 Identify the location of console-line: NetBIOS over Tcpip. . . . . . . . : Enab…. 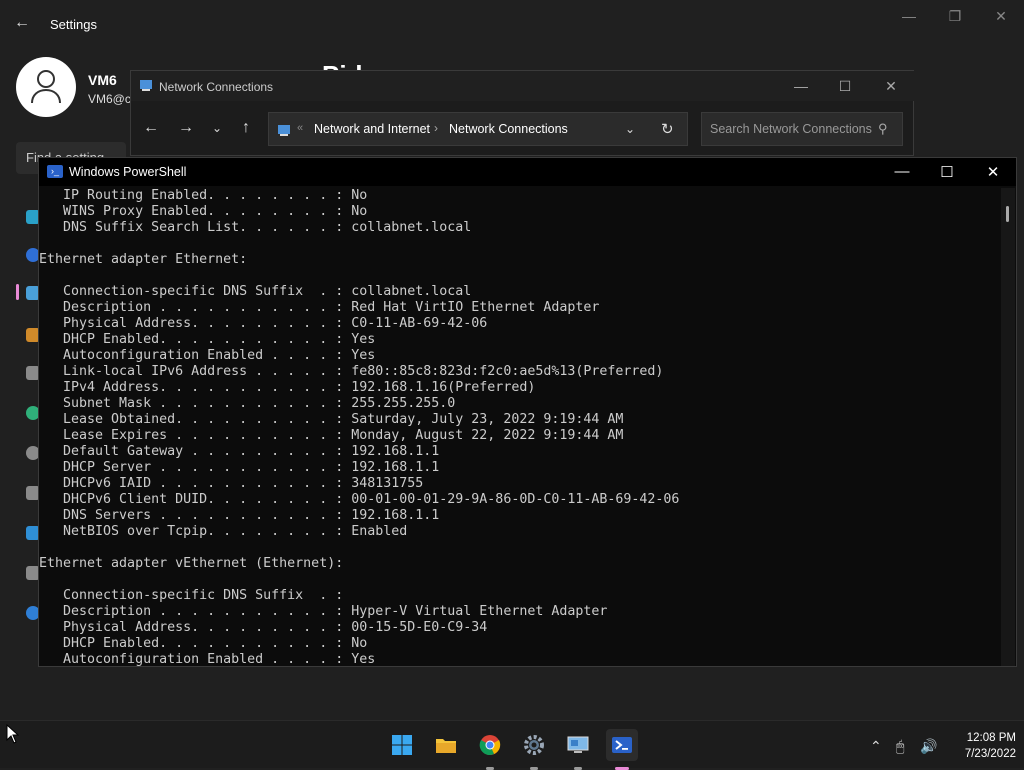
(223, 531).